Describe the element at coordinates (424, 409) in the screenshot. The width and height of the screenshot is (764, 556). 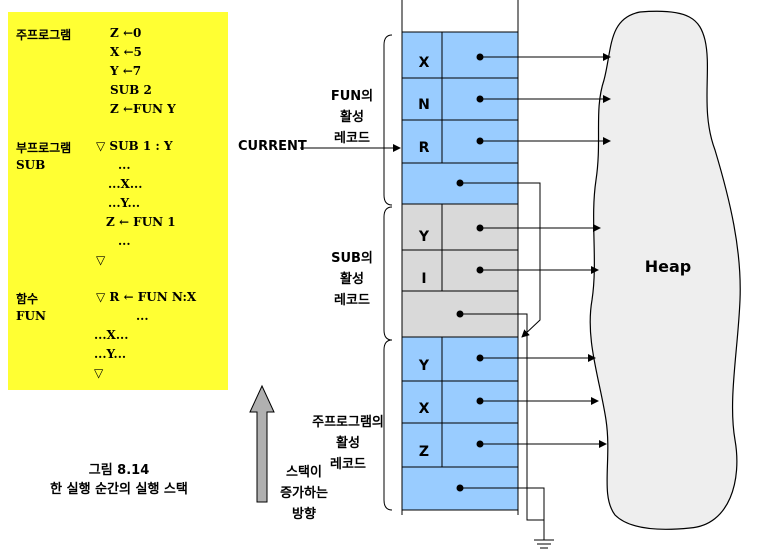
I see `main-cell-x: X` at that location.